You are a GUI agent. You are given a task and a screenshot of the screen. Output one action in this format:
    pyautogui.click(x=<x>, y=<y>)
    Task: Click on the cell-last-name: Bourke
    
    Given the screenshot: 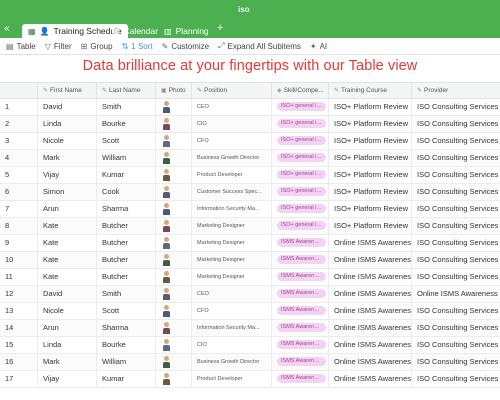 What is the action you would take?
    pyautogui.click(x=126, y=124)
    